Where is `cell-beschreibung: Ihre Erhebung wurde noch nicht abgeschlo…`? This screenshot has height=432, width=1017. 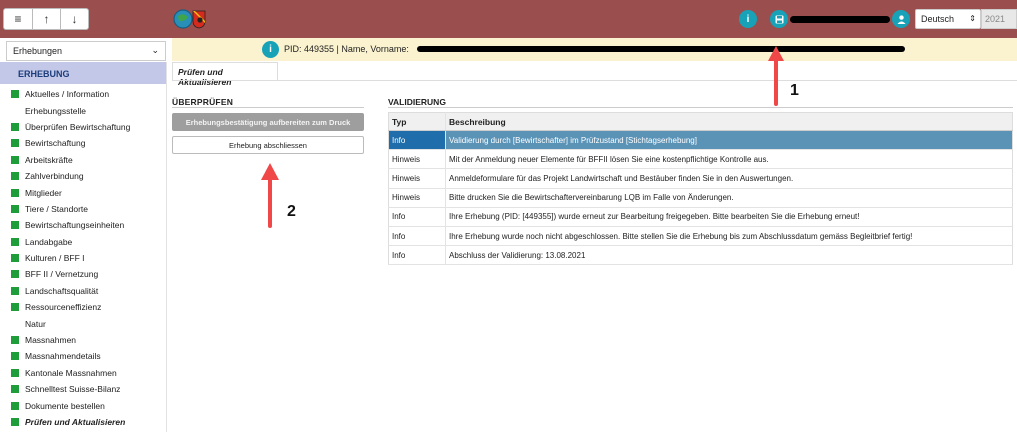 cell-beschreibung: Ihre Erhebung wurde noch nicht abgeschlo… is located at coordinates (729, 236).